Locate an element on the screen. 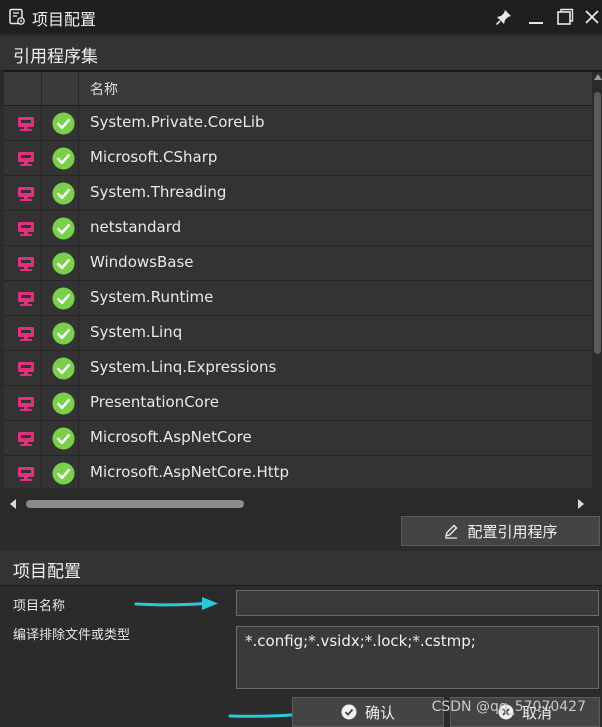 Image resolution: width=602 pixels, height=727 pixels. project-name-label: 项目名称 is located at coordinates (39, 606).